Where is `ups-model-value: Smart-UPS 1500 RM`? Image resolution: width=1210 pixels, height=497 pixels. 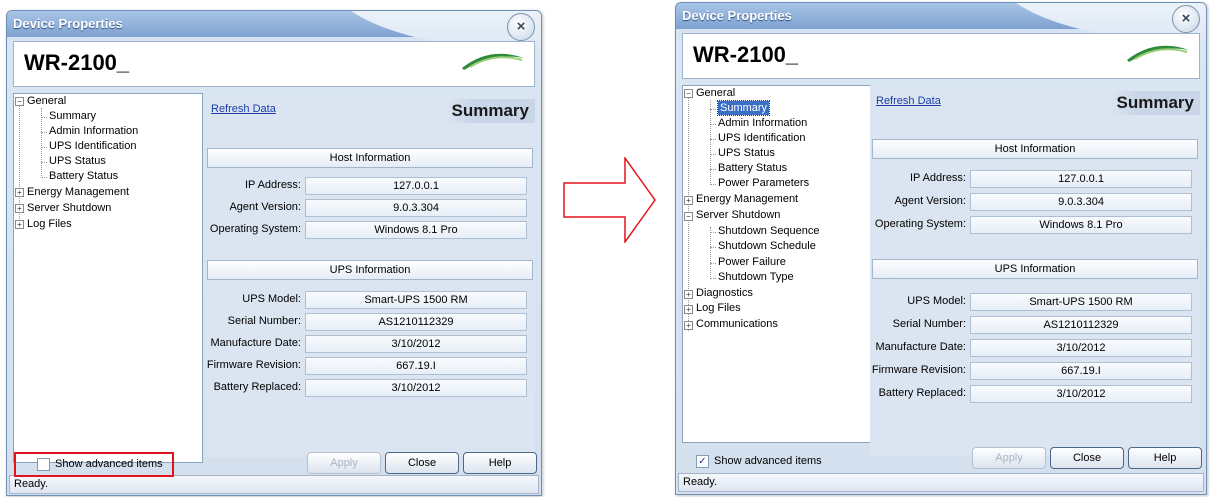
ups-model-value: Smart-UPS 1500 RM is located at coordinates (416, 300).